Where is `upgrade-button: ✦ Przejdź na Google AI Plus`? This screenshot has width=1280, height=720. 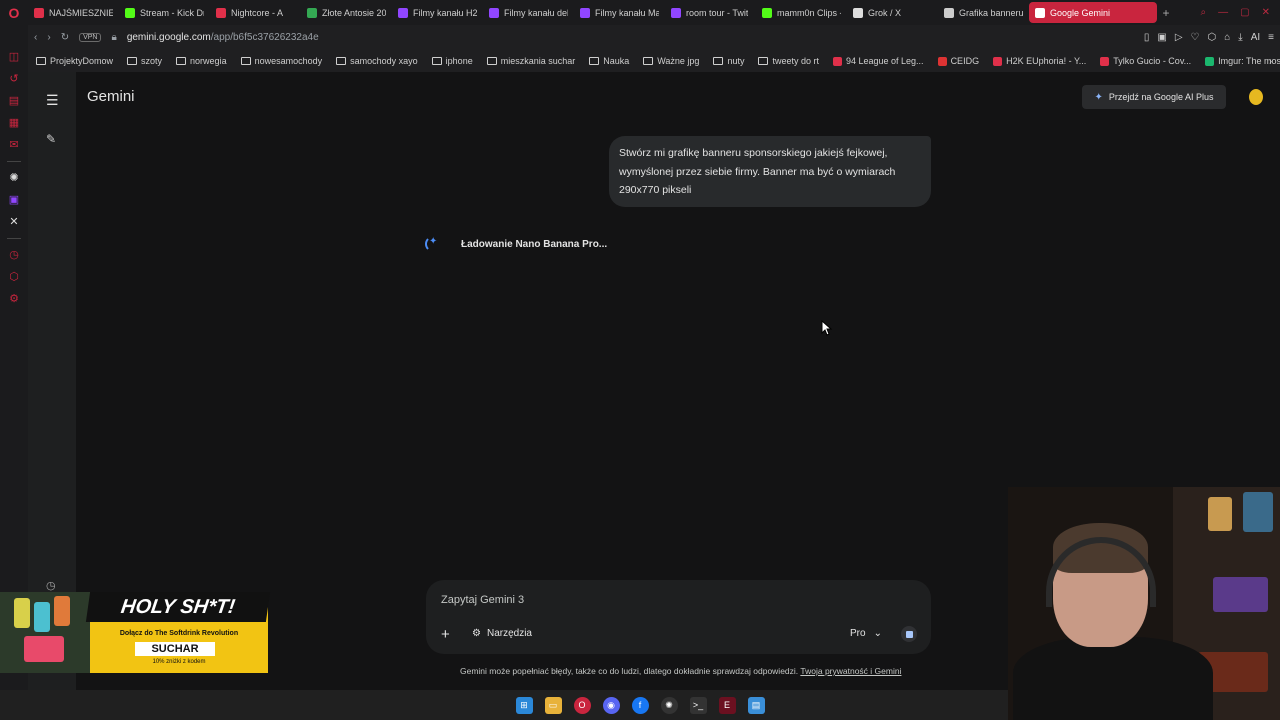
upgrade-button: ✦ Przejdź na Google AI Plus is located at coordinates (1154, 97).